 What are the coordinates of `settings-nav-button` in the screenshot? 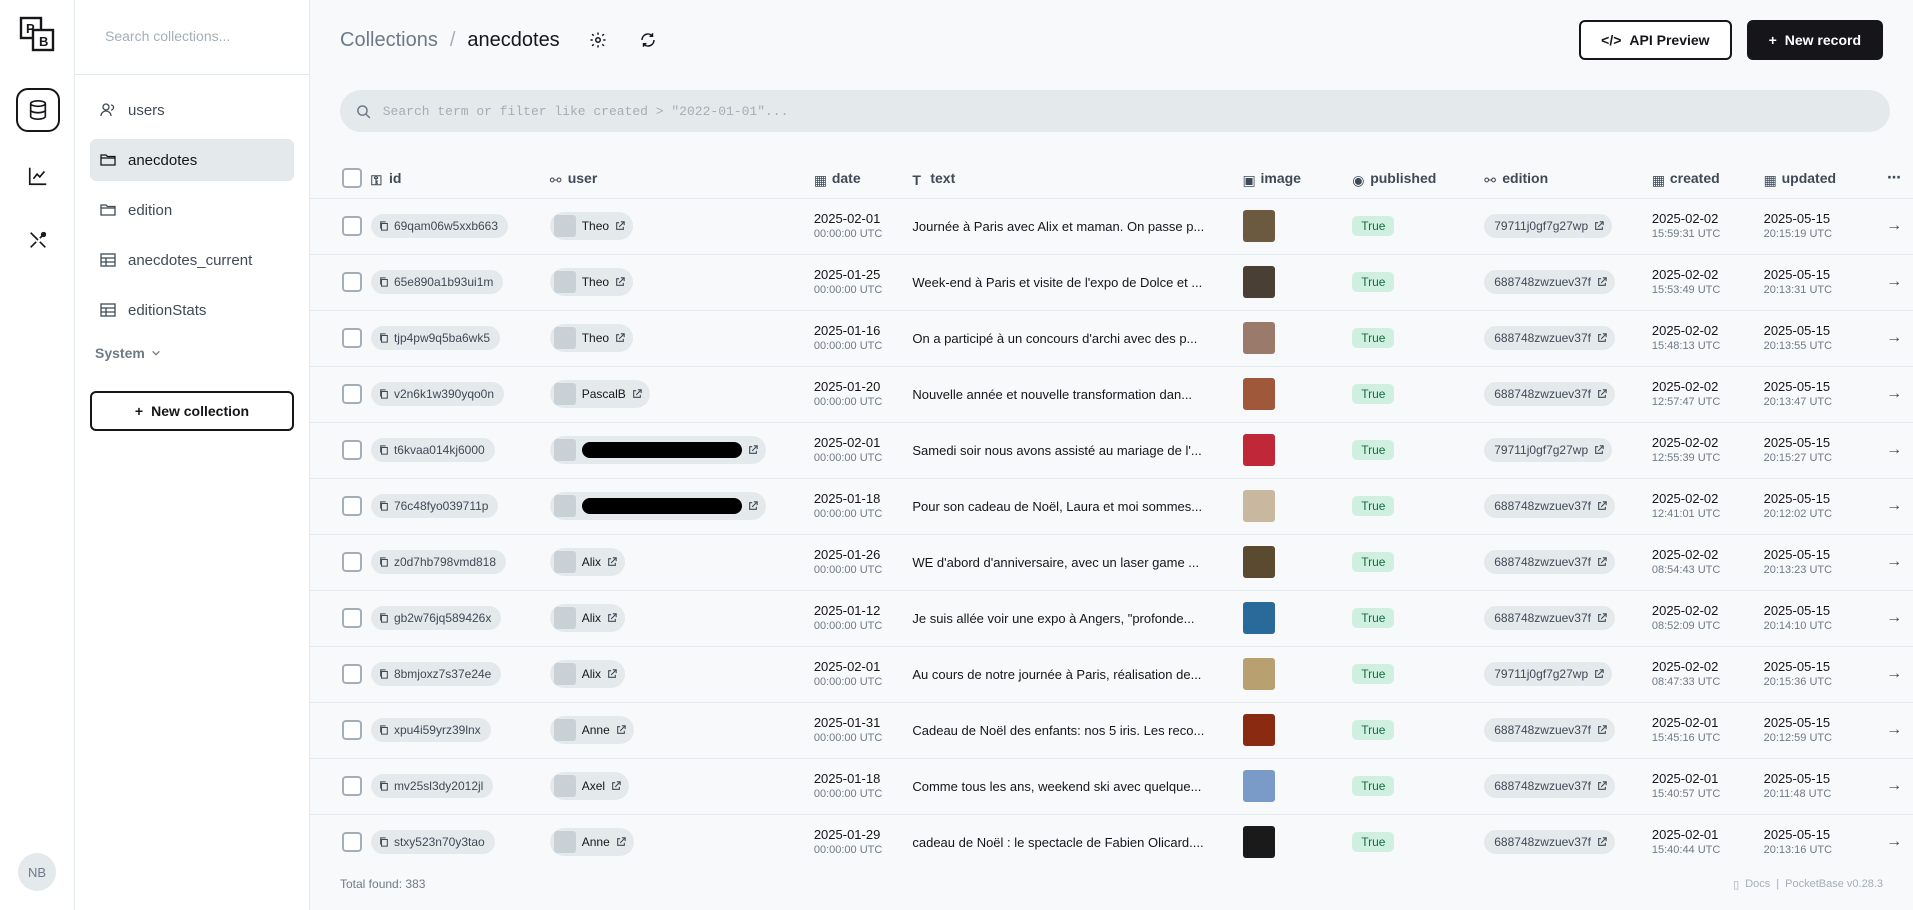 It's located at (38, 240).